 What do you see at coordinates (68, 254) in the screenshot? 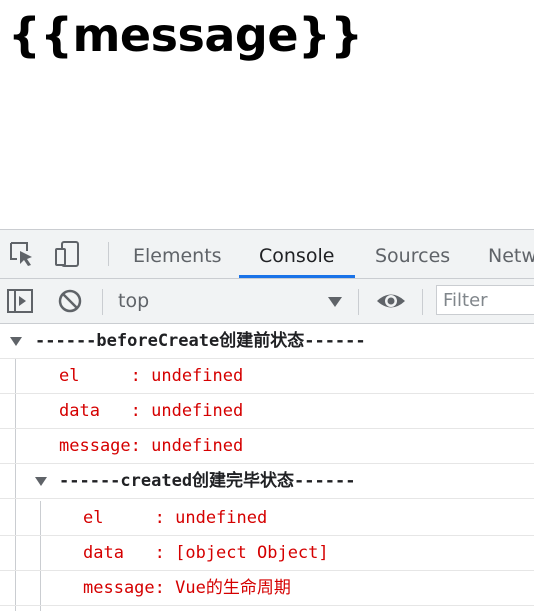
I see `device-toggle-icon` at bounding box center [68, 254].